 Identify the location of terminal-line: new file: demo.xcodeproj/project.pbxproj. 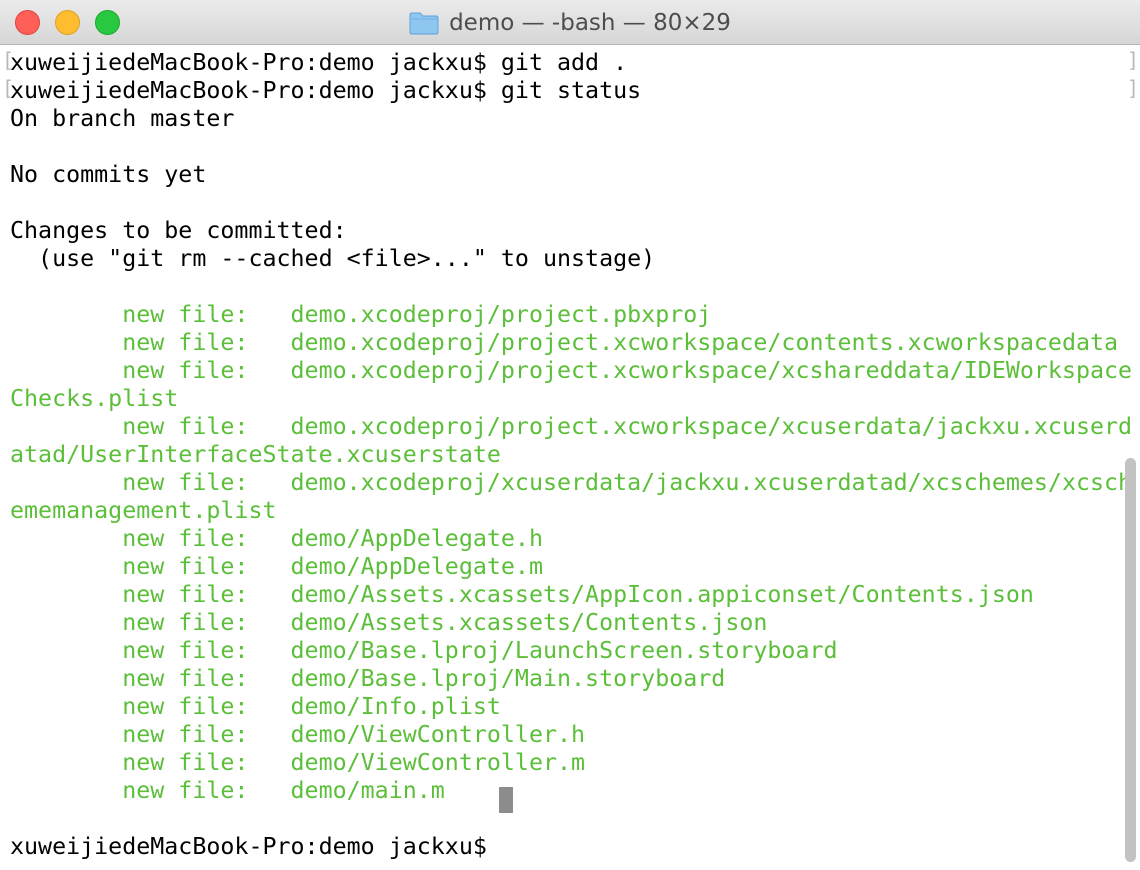
(361, 314).